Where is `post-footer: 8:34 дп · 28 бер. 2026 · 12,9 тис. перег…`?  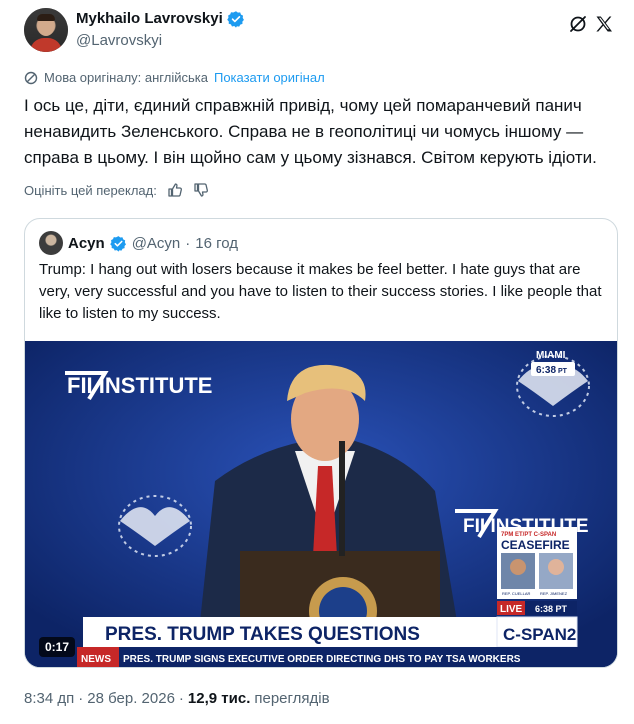 post-footer: 8:34 дп · 28 бер. 2026 · 12,9 тис. перег… is located at coordinates (177, 698).